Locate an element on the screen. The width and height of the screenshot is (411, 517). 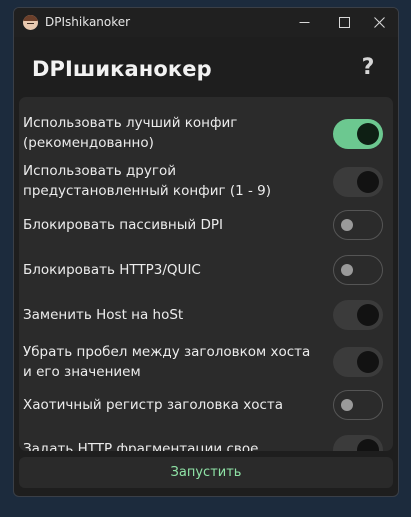
app-heading: DPIшиканокер is located at coordinates (122, 69).